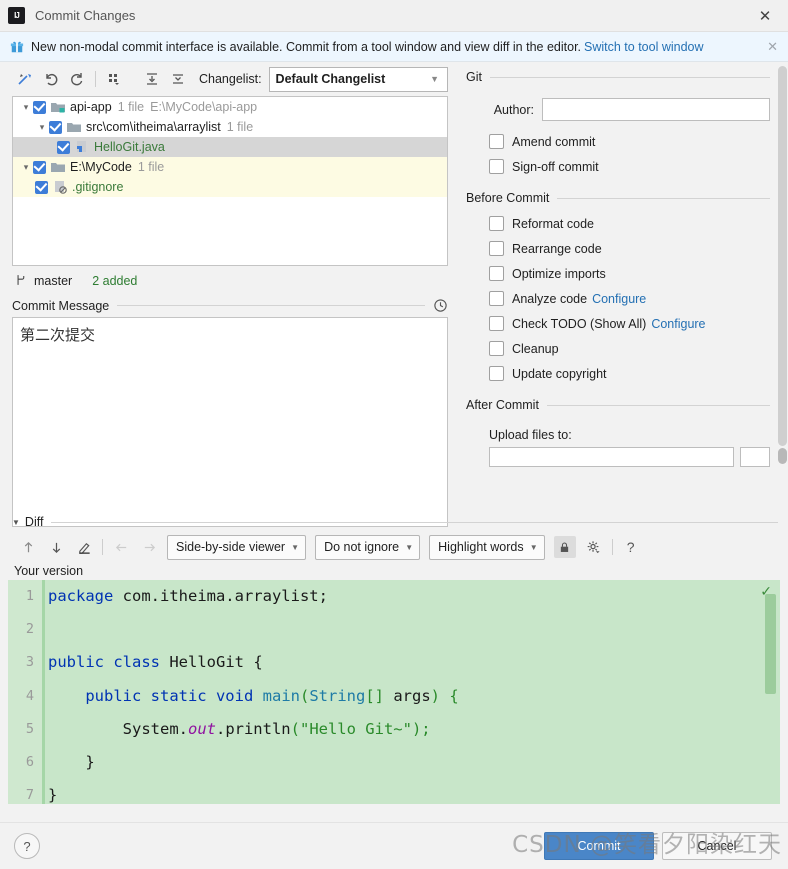  What do you see at coordinates (27, 846) in the screenshot?
I see `help-button: ?` at bounding box center [27, 846].